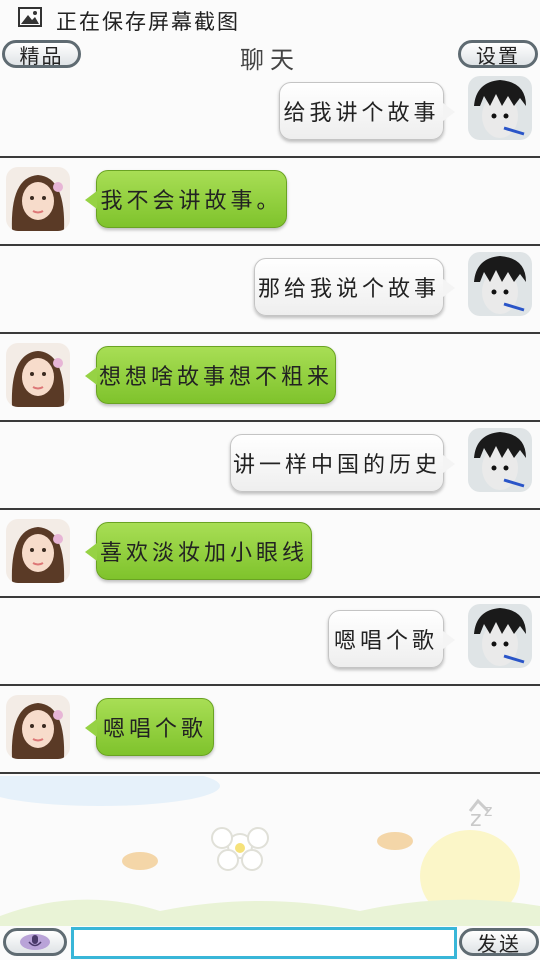 This screenshot has height=960, width=540. I want to click on bot-message-bubble: 想想啥故事想不粗来, so click(210, 375).